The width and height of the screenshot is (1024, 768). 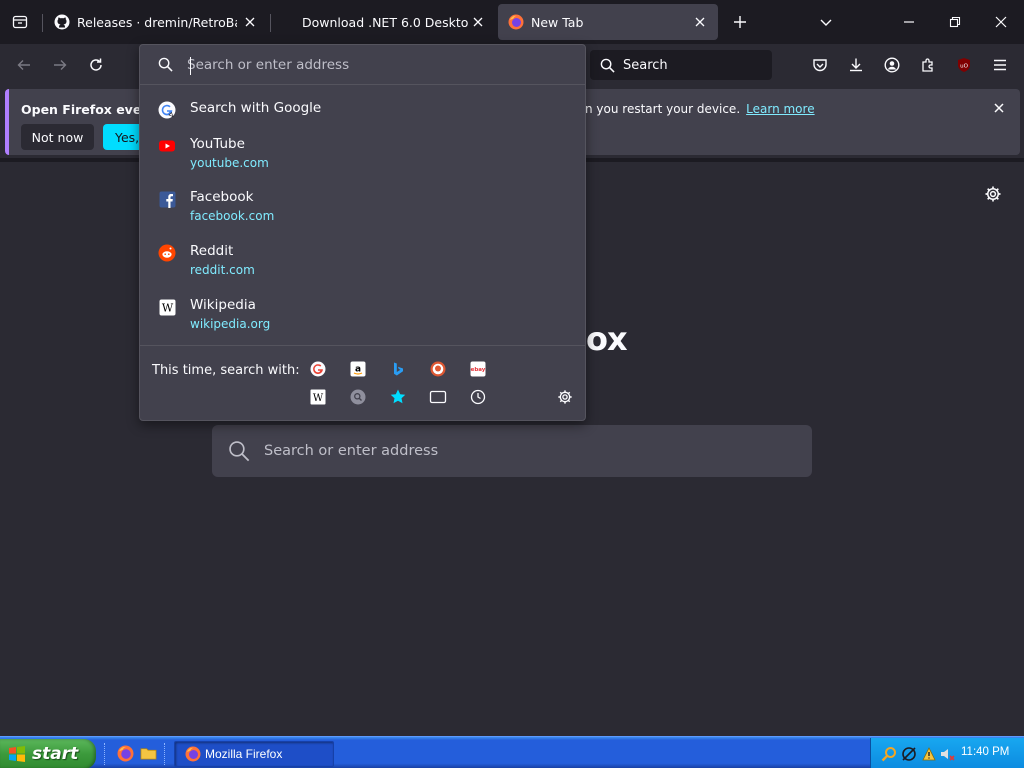 I want to click on search-settings-button, so click(x=565, y=397).